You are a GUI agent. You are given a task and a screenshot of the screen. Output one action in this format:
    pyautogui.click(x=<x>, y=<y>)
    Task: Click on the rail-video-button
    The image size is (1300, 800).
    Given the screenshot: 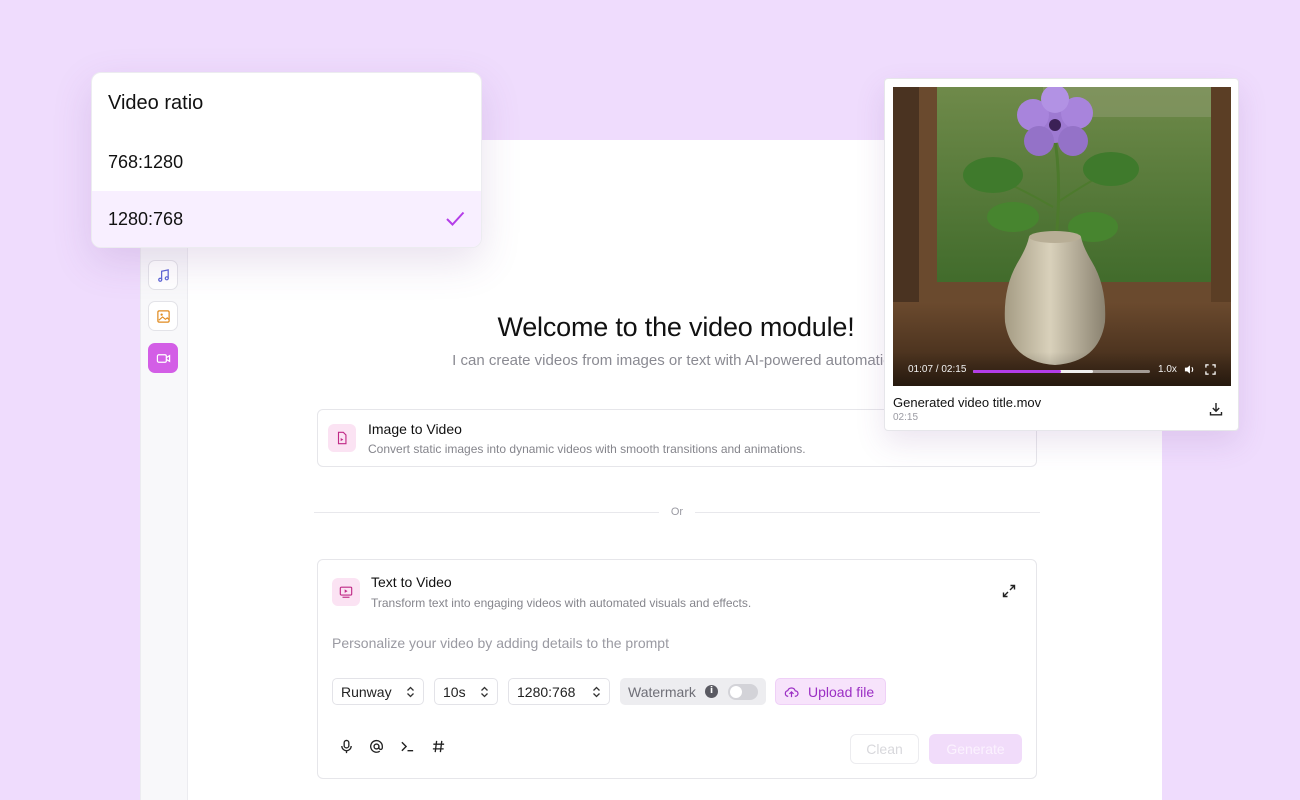 What is the action you would take?
    pyautogui.click(x=163, y=358)
    